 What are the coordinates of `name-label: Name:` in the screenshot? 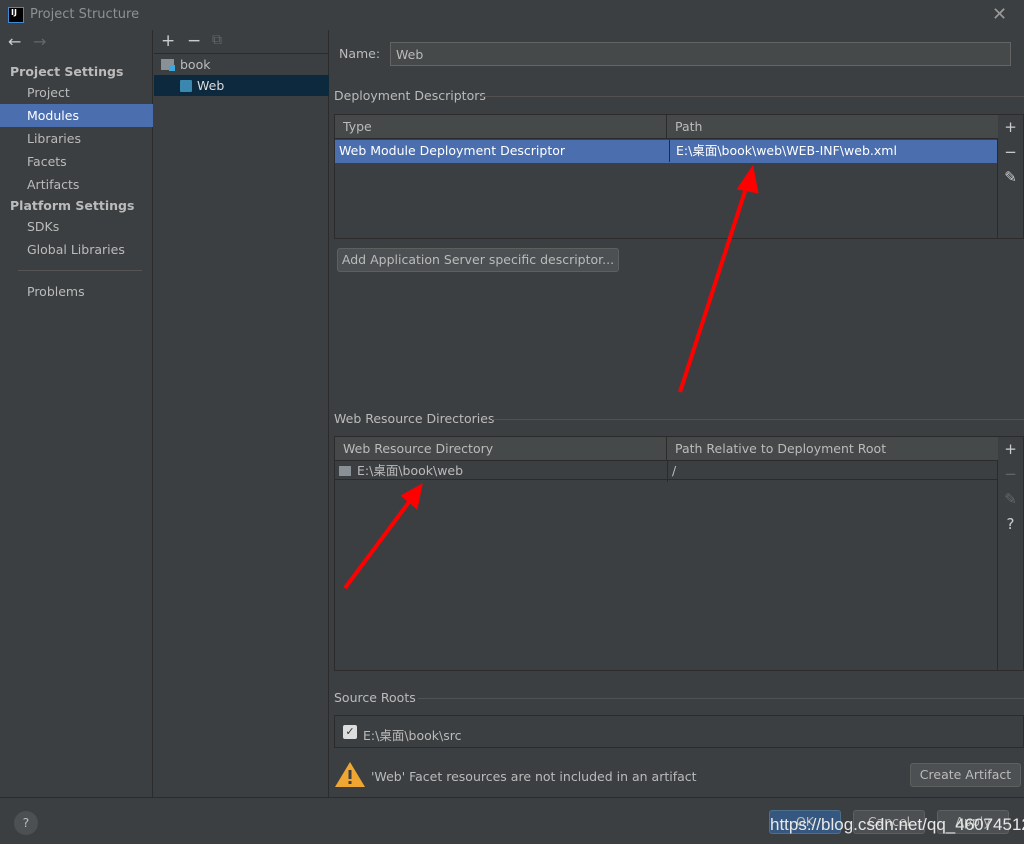 It's located at (360, 53).